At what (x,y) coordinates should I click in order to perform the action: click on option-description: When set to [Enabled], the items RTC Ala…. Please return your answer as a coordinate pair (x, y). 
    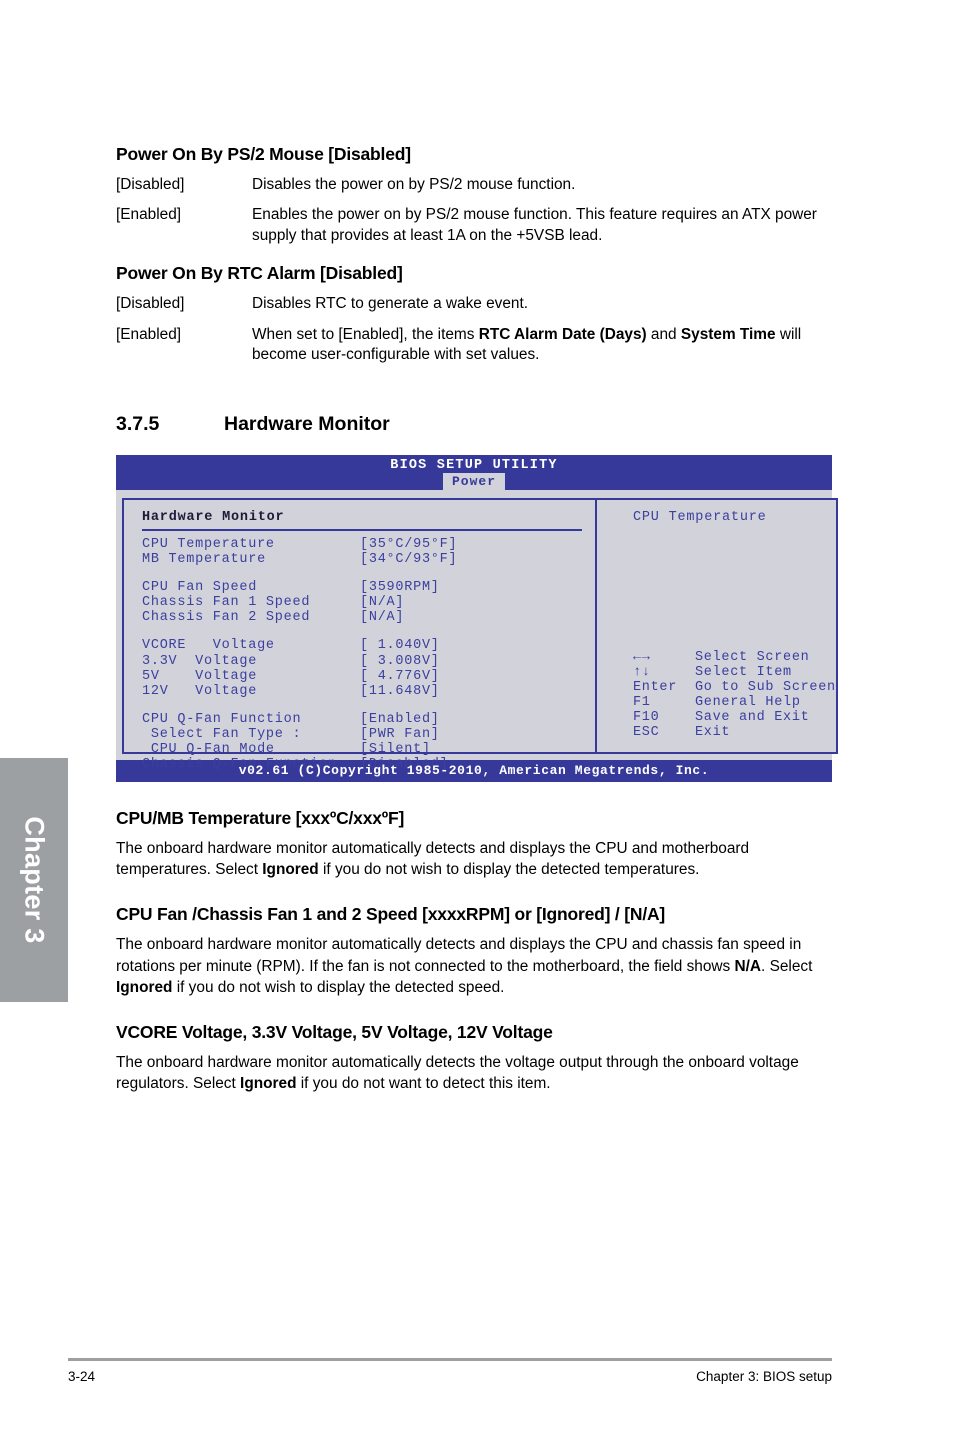
    Looking at the image, I should click on (542, 345).